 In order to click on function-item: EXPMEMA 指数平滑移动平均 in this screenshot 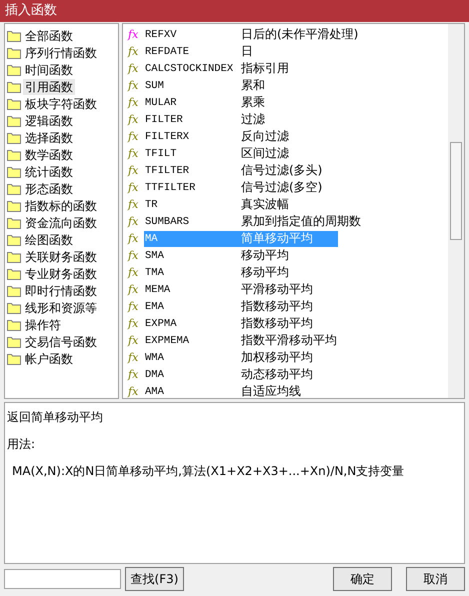, I will do `click(241, 340)`.